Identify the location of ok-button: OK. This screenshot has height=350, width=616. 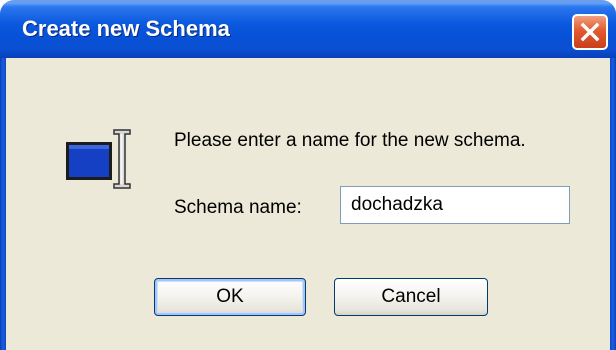
(230, 297).